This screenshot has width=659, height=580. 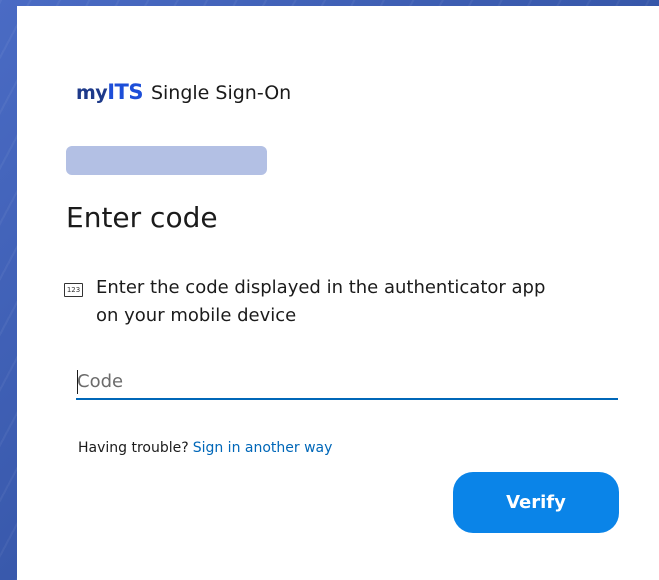 I want to click on help-line: Having trouble? Sign in another way, so click(x=205, y=448).